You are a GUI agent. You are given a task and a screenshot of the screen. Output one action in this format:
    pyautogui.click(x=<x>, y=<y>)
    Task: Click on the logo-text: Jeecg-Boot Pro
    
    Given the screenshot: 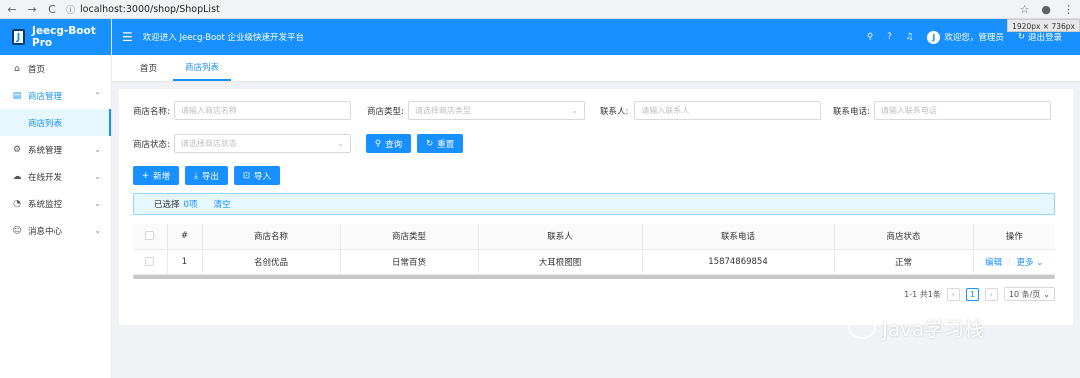 What is the action you would take?
    pyautogui.click(x=64, y=37)
    